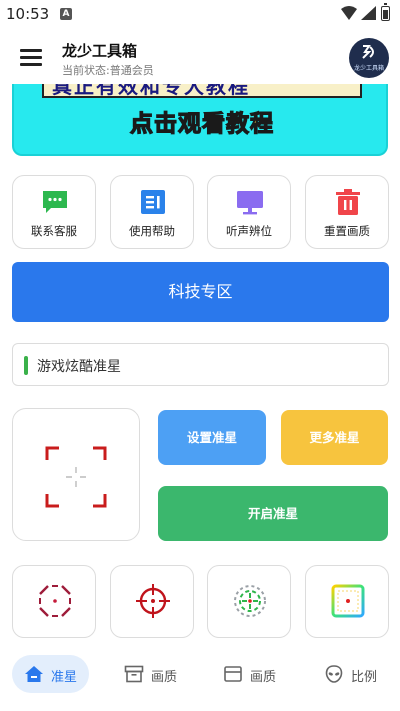 This screenshot has width=400, height=711. What do you see at coordinates (200, 674) in the screenshot?
I see `bottom-nav: 准星 画质 画质 比例` at bounding box center [200, 674].